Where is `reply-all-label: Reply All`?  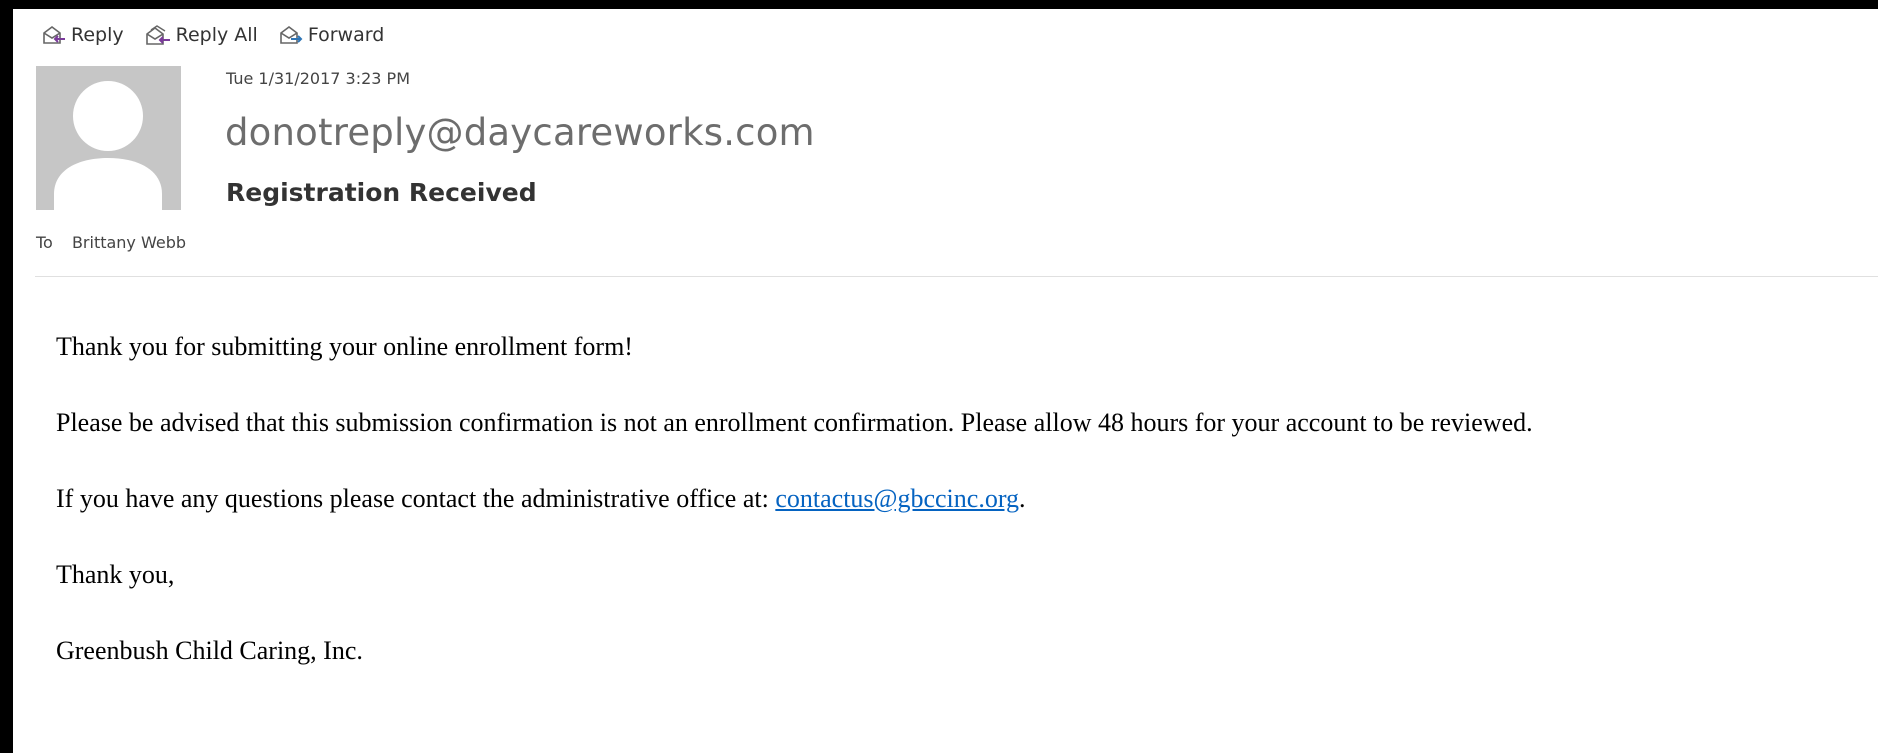 reply-all-label: Reply All is located at coordinates (216, 35).